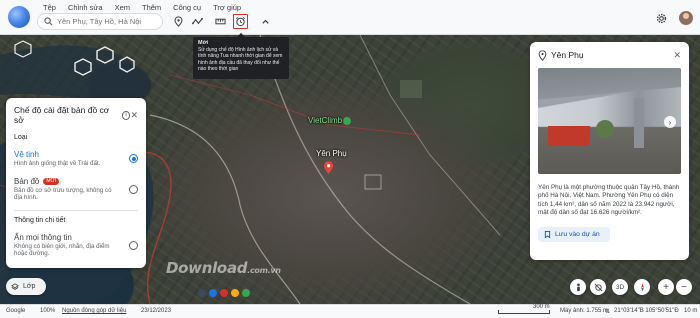 This screenshot has height=318, width=700. I want to click on tooltip-title: Mới, so click(203, 43).